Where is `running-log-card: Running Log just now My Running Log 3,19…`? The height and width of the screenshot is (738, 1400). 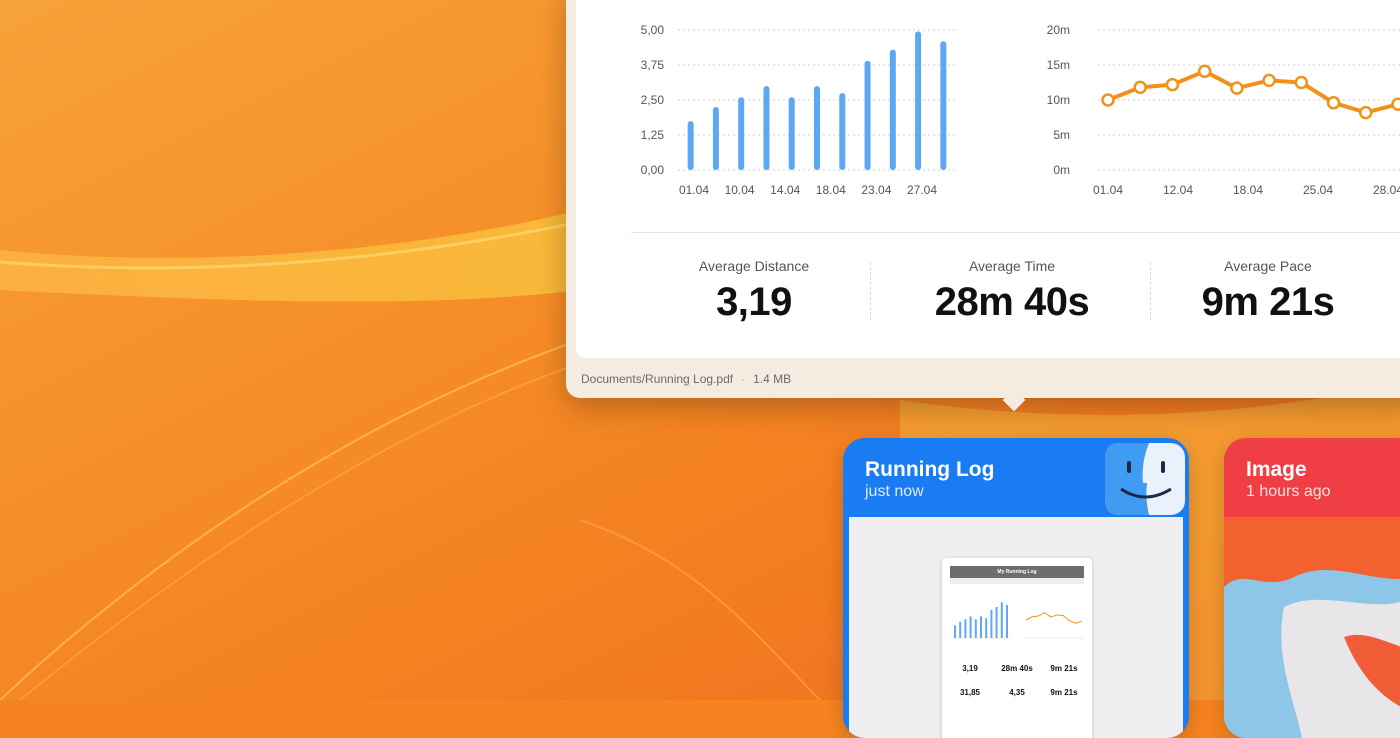 running-log-card: Running Log just now My Running Log 3,19… is located at coordinates (1016, 588).